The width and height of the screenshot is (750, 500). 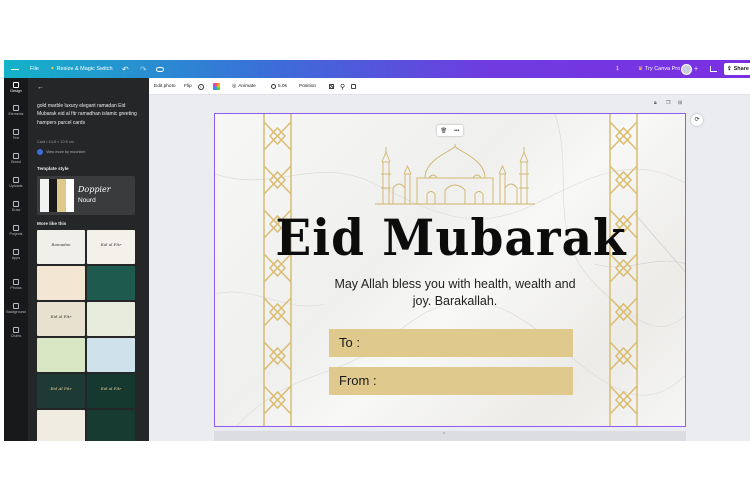 What do you see at coordinates (349, 342) in the screenshot?
I see `to-label: To :` at bounding box center [349, 342].